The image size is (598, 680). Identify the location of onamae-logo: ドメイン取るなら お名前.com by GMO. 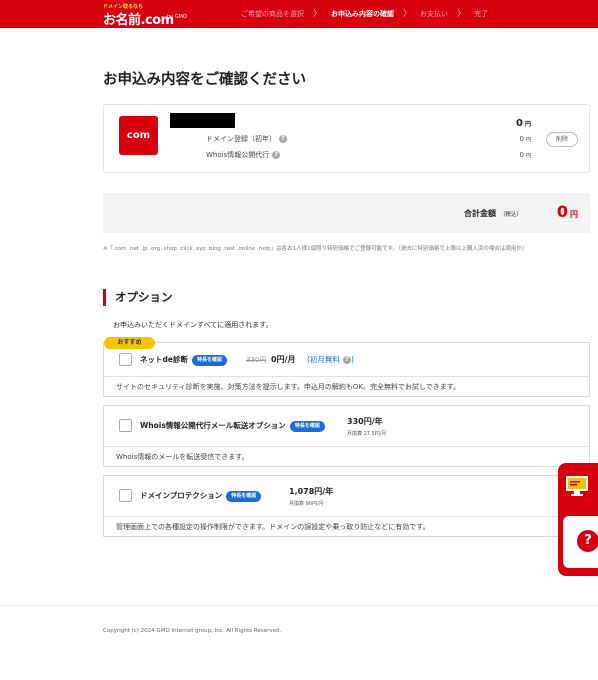
(148, 15).